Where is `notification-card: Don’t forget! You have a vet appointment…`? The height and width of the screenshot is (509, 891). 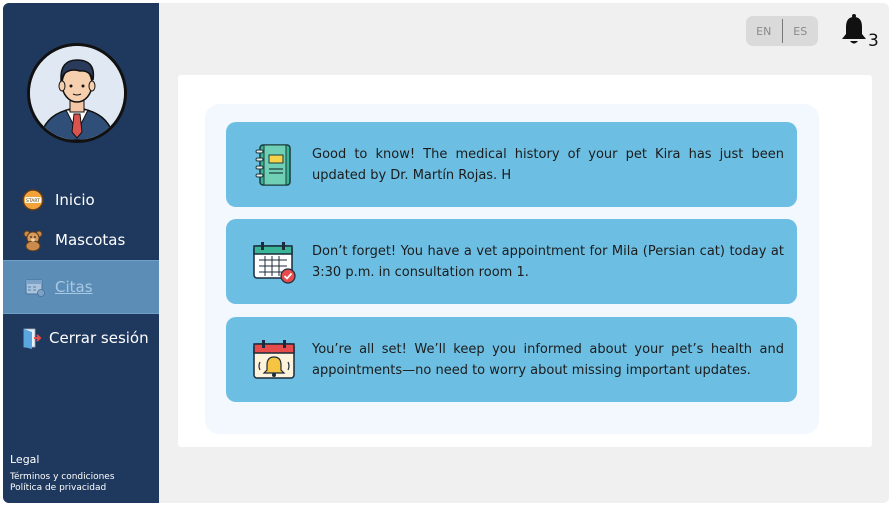 notification-card: Don’t forget! You have a vet appointment… is located at coordinates (511, 261).